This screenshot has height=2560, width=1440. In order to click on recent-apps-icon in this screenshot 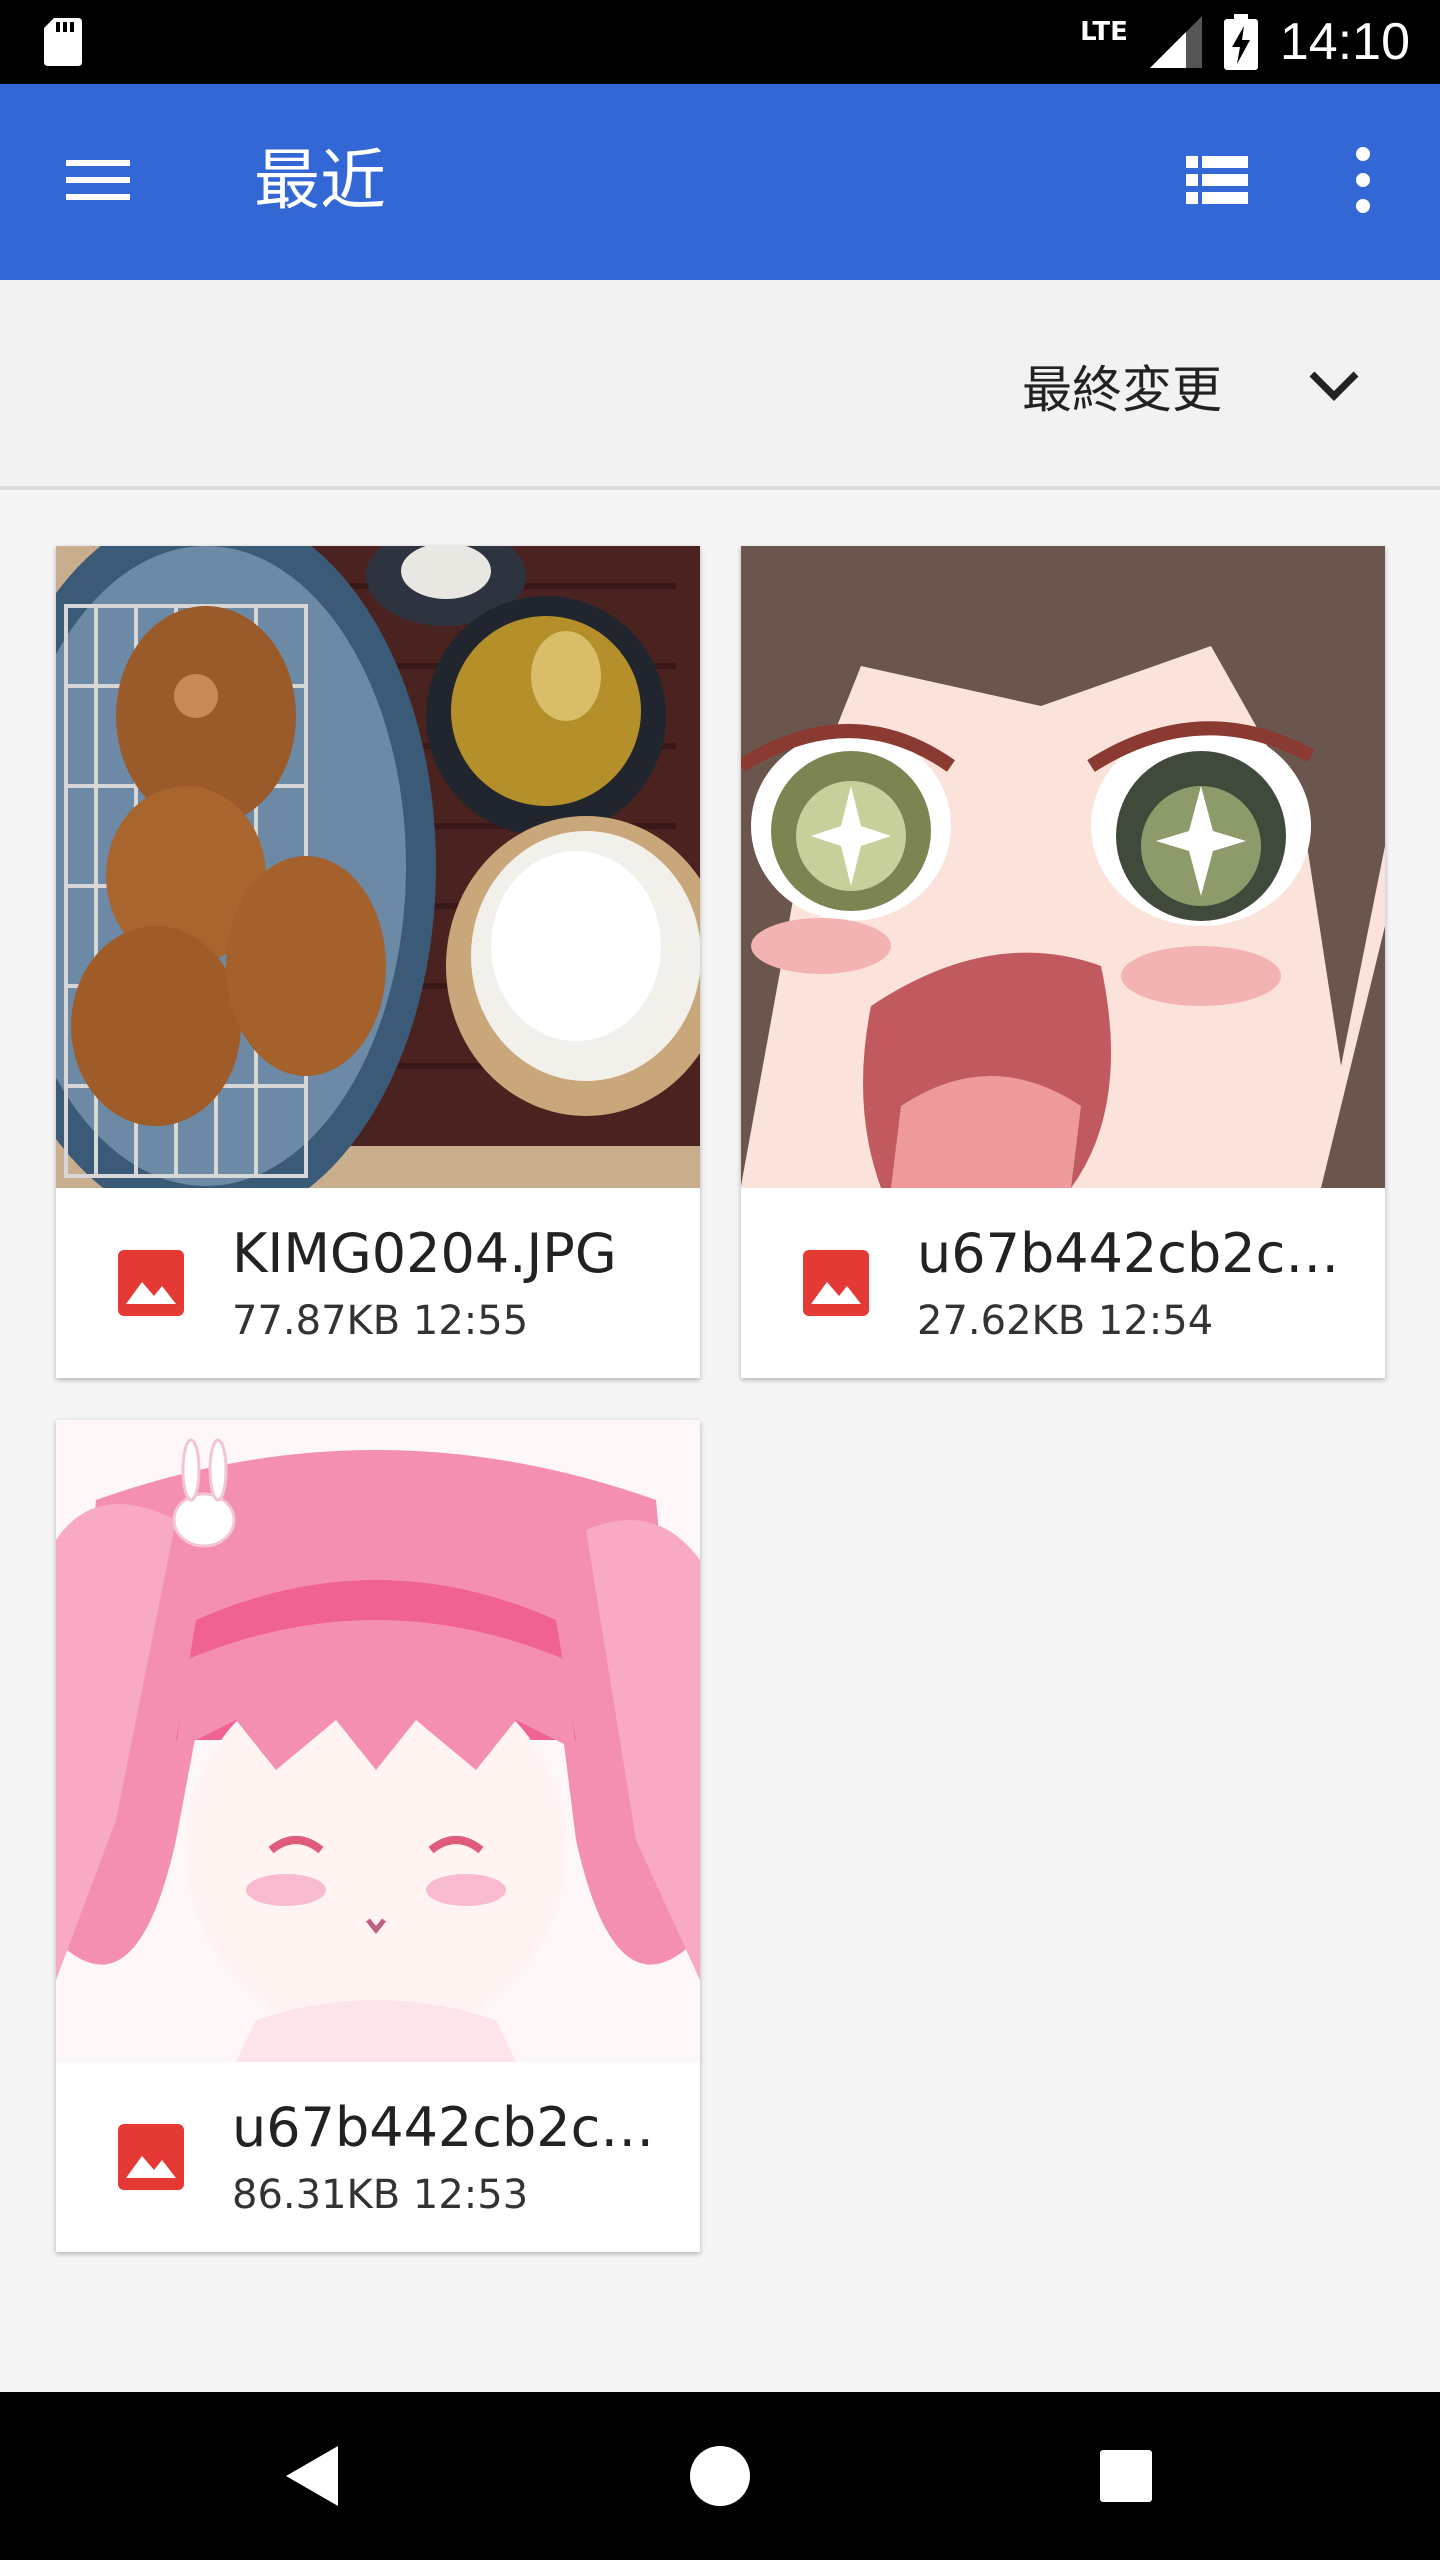, I will do `click(1126, 2476)`.